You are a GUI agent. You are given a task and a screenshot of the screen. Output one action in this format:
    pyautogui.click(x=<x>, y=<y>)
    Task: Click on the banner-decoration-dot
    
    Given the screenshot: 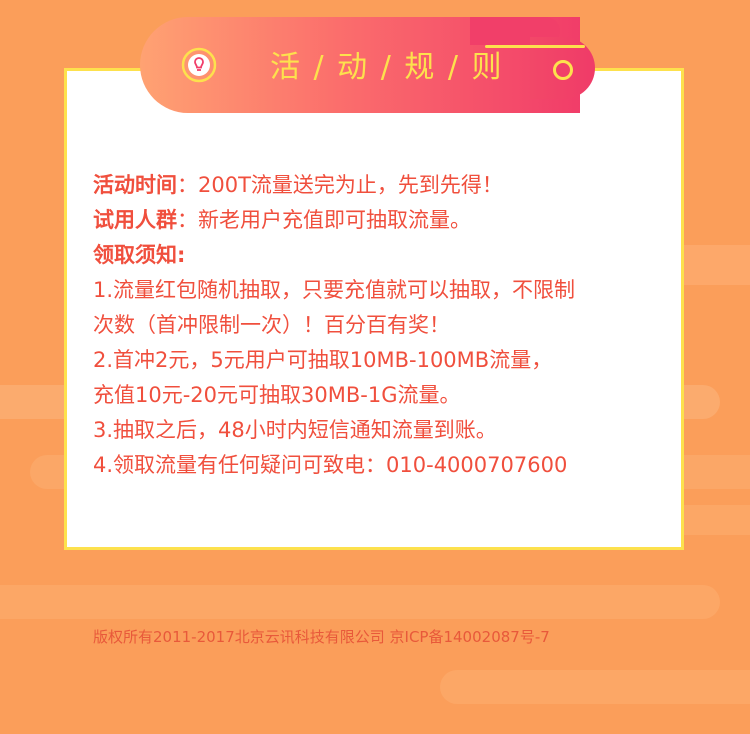 What is the action you would take?
    pyautogui.click(x=563, y=70)
    